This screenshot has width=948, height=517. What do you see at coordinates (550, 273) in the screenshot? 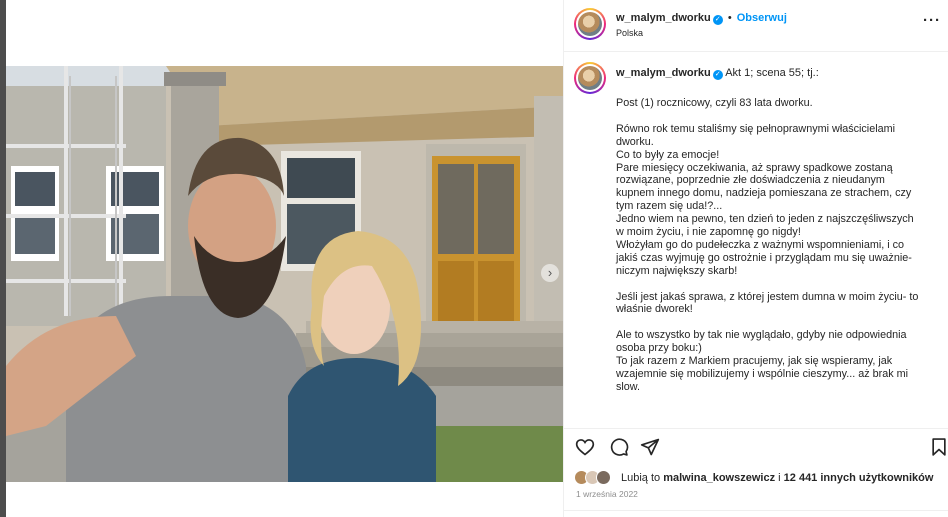
I see `carousel-next-button: ›` at bounding box center [550, 273].